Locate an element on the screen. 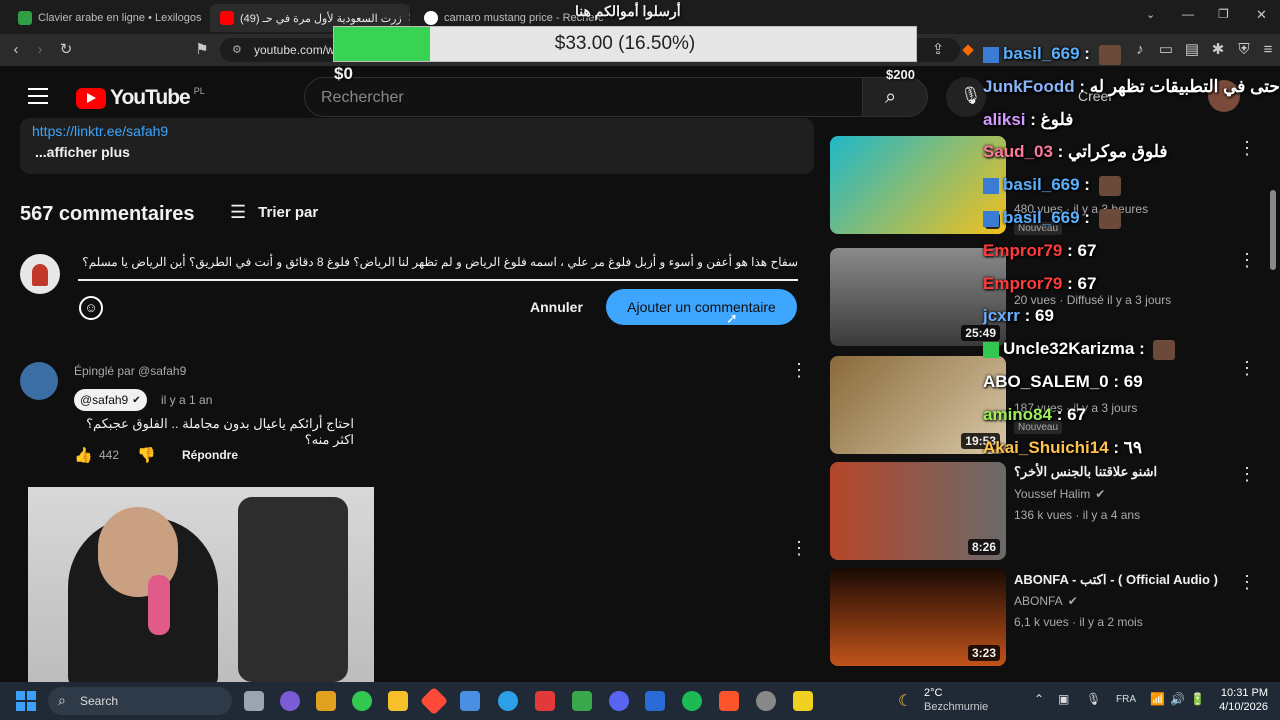 This screenshot has width=1280, height=720. lexilogos-icon is located at coordinates (25, 18).